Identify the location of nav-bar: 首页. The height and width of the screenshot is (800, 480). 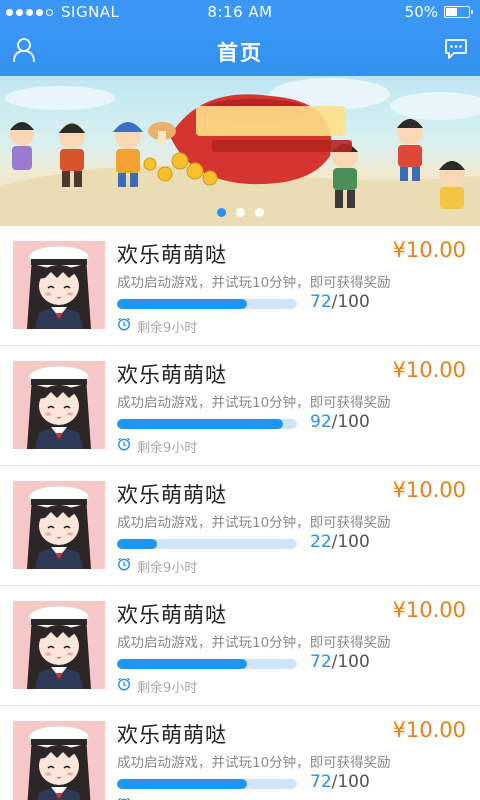
(240, 50).